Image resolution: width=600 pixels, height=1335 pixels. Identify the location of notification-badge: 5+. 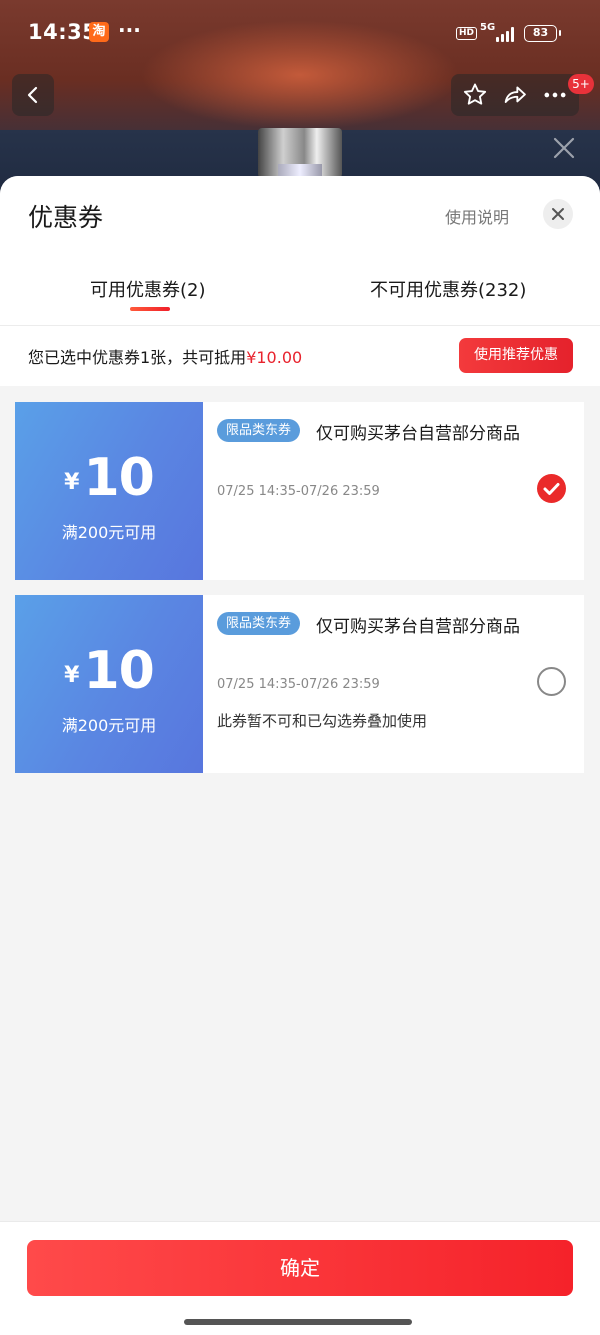
(581, 84).